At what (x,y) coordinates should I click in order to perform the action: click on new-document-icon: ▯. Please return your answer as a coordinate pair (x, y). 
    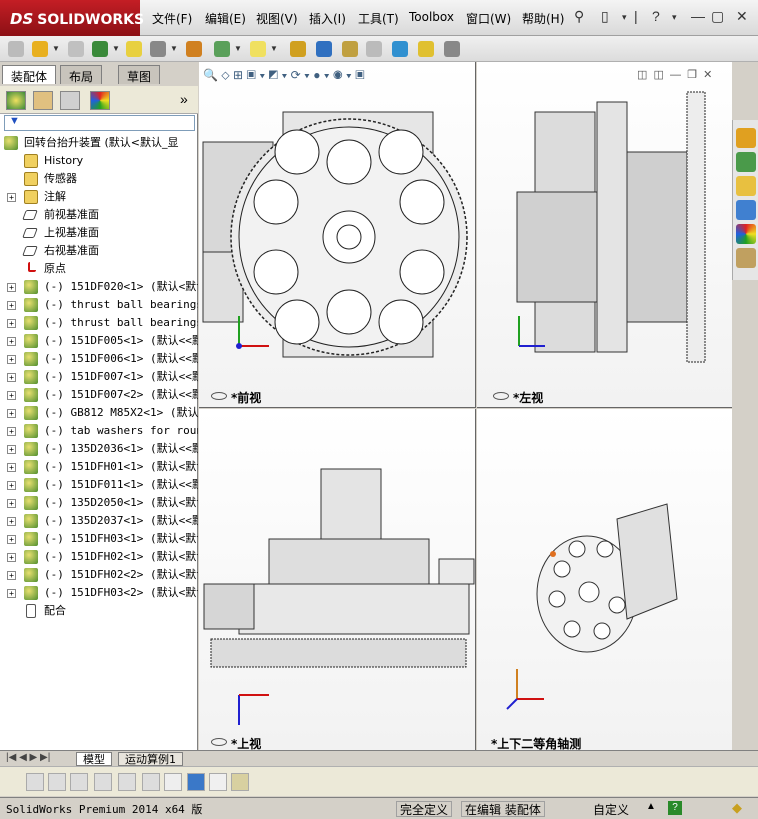
    Looking at the image, I should click on (605, 16).